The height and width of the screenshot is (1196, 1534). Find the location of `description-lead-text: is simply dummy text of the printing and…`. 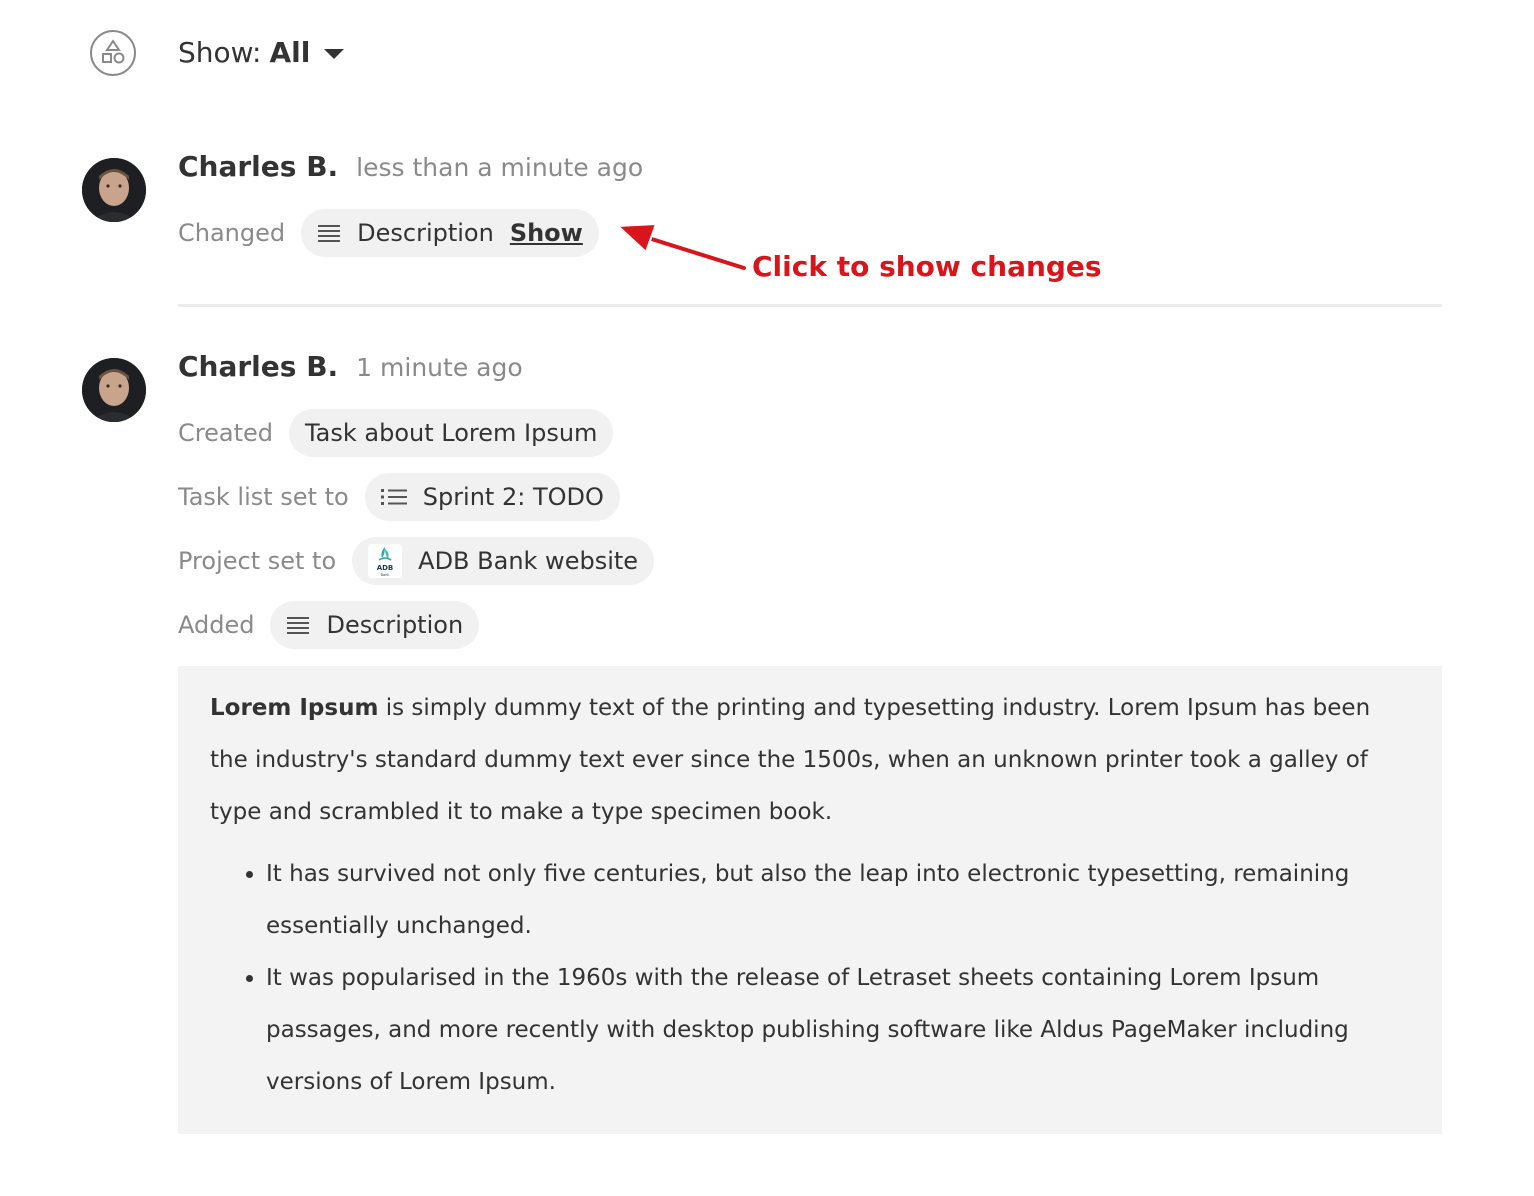

description-lead-text: is simply dummy text of the printing and… is located at coordinates (790, 760).